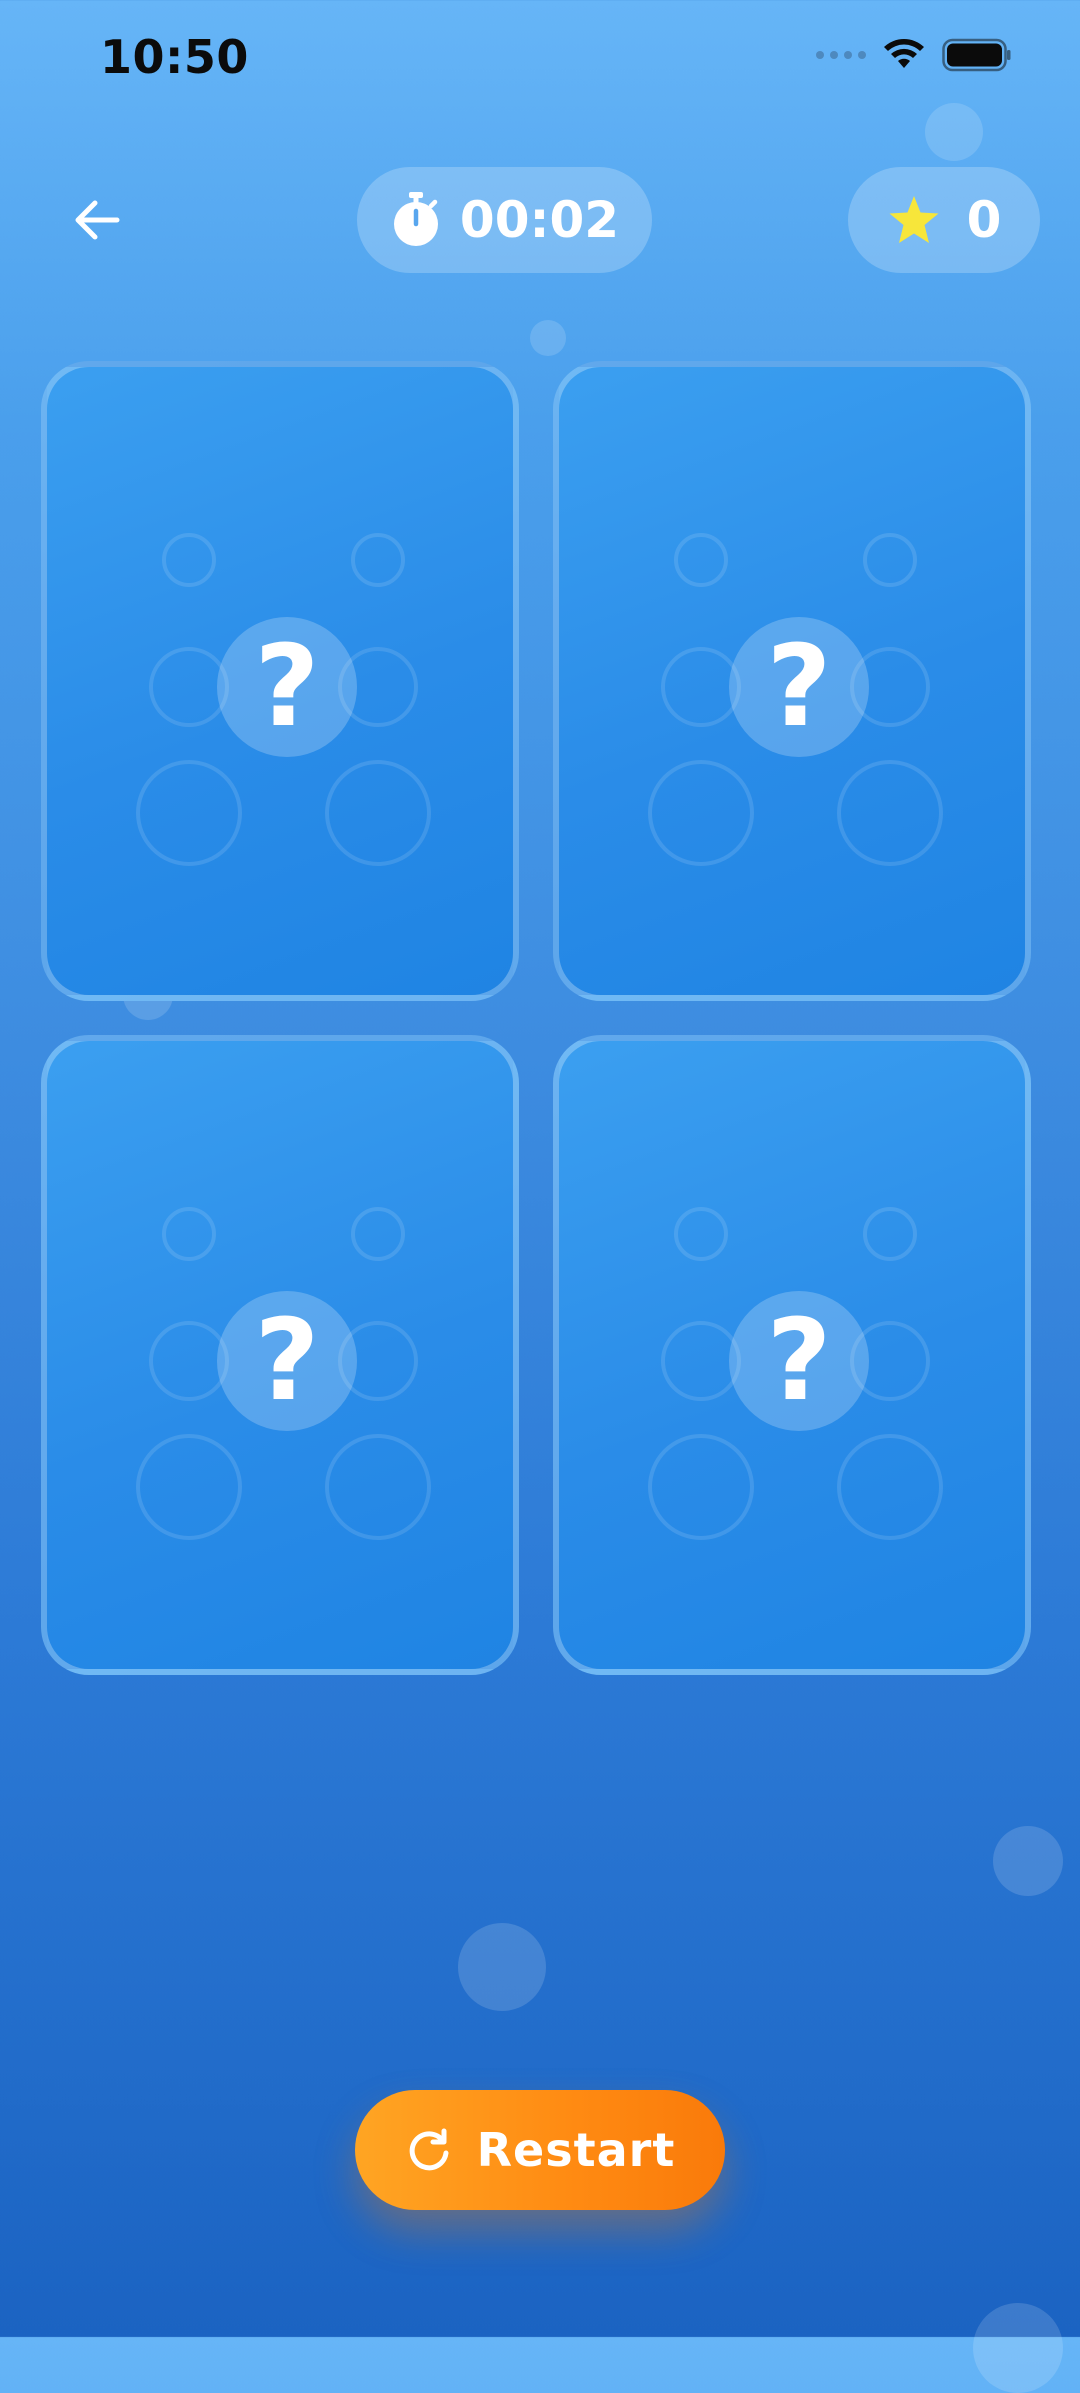 This screenshot has width=1080, height=2393. Describe the element at coordinates (415, 219) in the screenshot. I see `stopwatch-icon` at that location.